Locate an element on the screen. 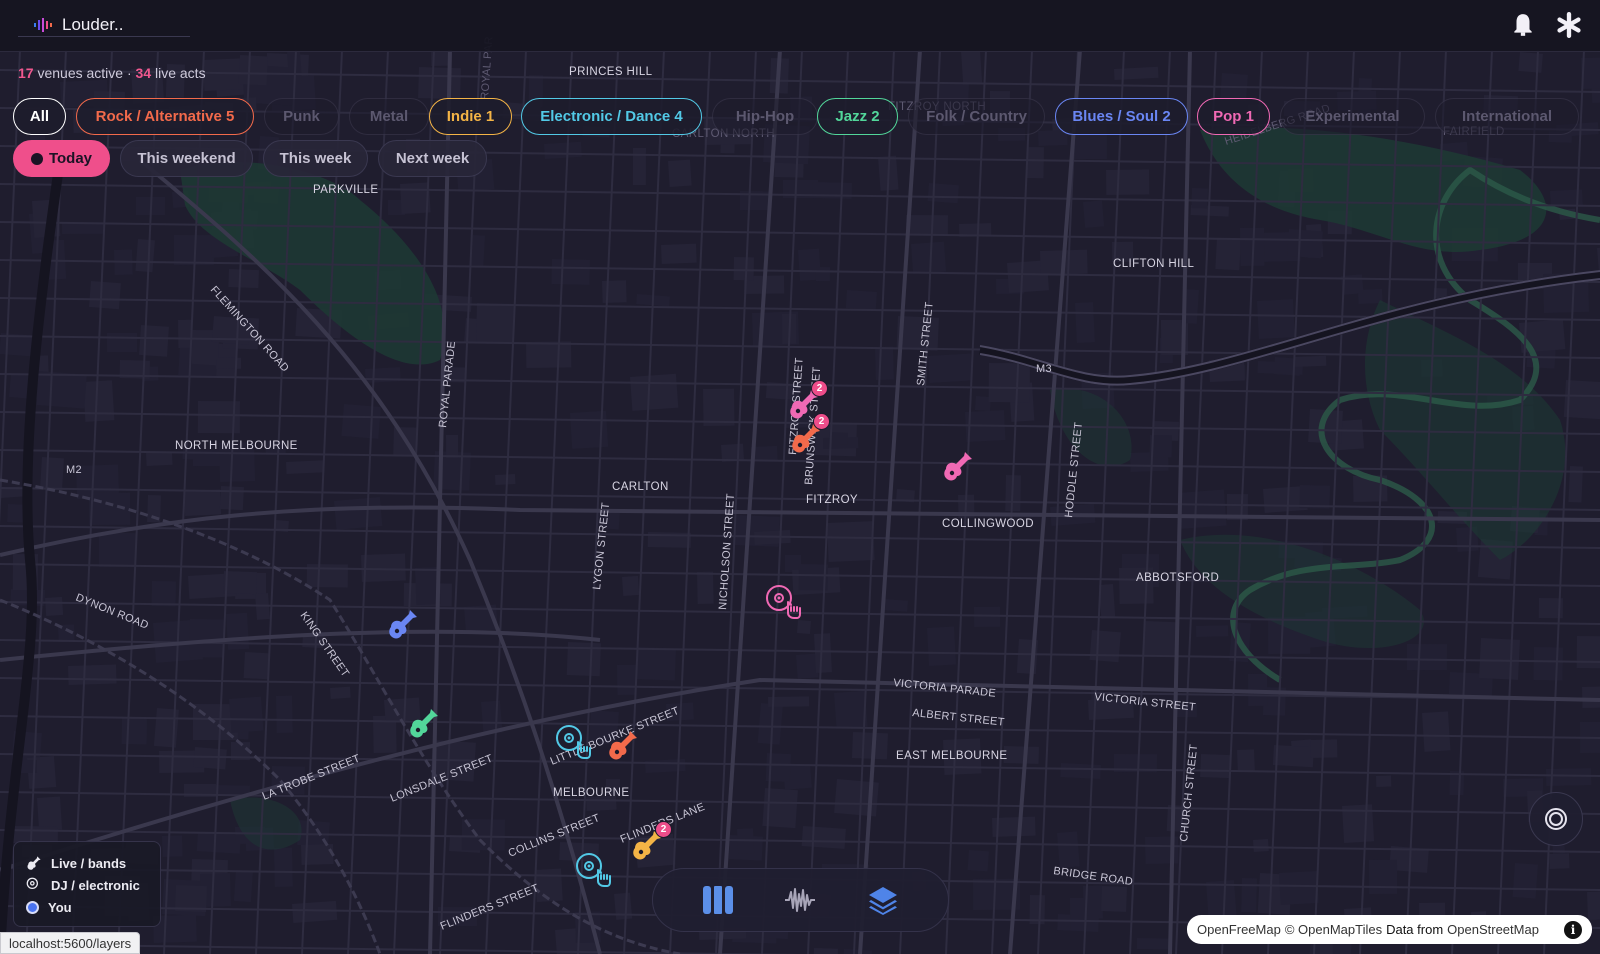  asterisk-icon is located at coordinates (1569, 25).